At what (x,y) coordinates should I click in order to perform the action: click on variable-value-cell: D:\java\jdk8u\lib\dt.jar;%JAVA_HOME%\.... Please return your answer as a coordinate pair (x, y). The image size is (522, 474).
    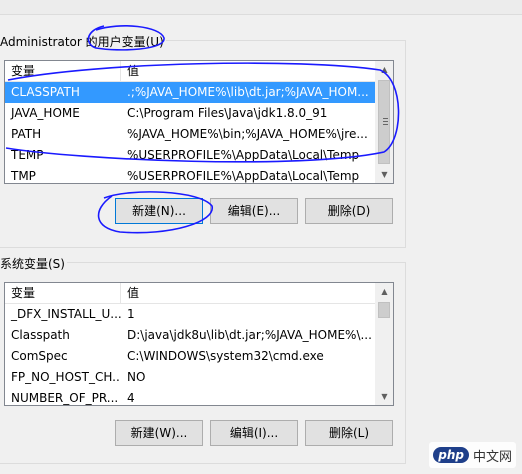
    Looking at the image, I should click on (249, 335).